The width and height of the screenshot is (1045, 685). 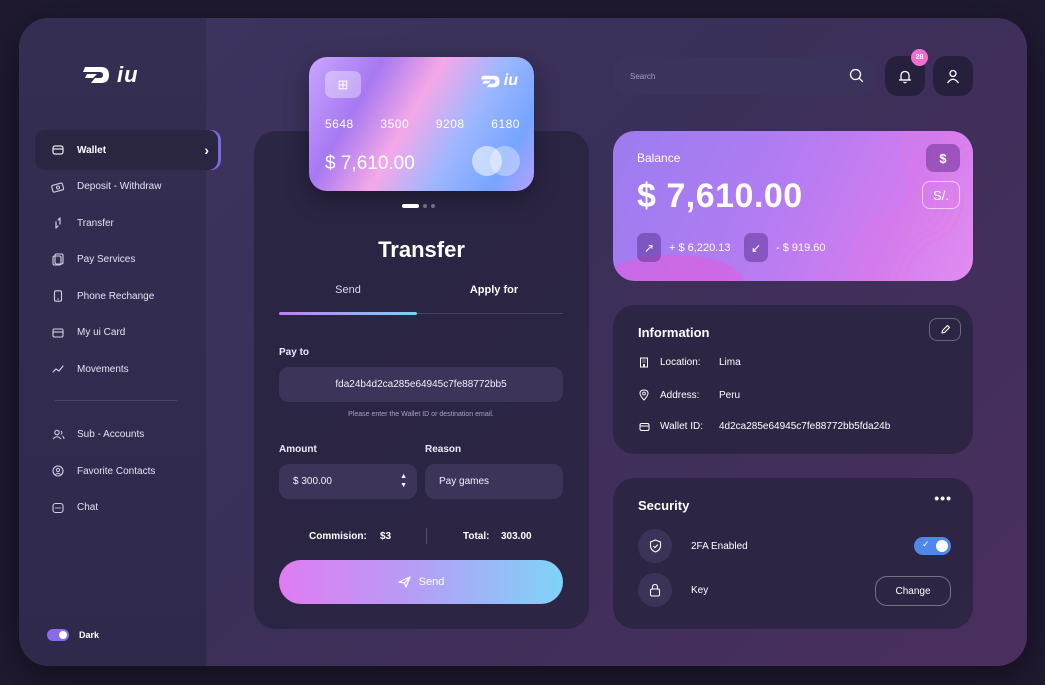 I want to click on send-button-label: Send, so click(x=431, y=582).